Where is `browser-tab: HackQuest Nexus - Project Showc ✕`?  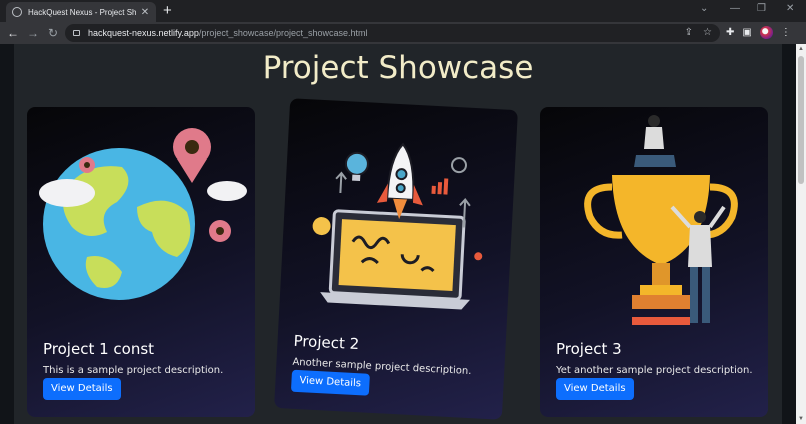
browser-tab: HackQuest Nexus - Project Showc ✕ is located at coordinates (81, 12).